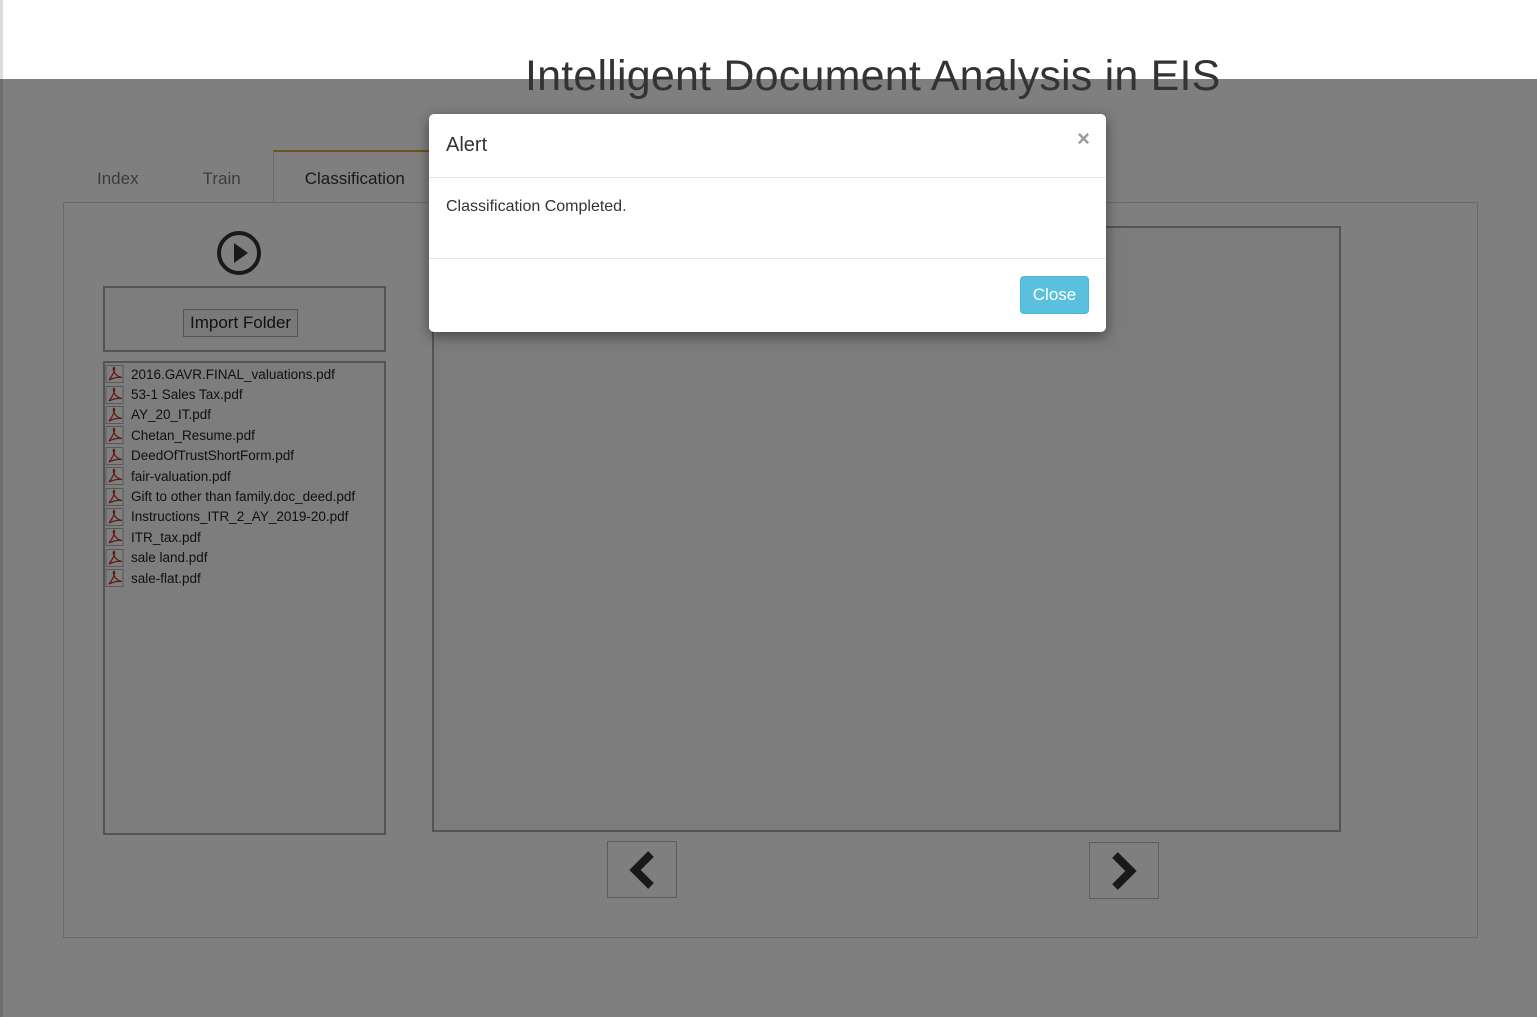 The image size is (1537, 1017). Describe the element at coordinates (873, 76) in the screenshot. I see `app-title: Intelligent Document Analysis in EIS` at that location.